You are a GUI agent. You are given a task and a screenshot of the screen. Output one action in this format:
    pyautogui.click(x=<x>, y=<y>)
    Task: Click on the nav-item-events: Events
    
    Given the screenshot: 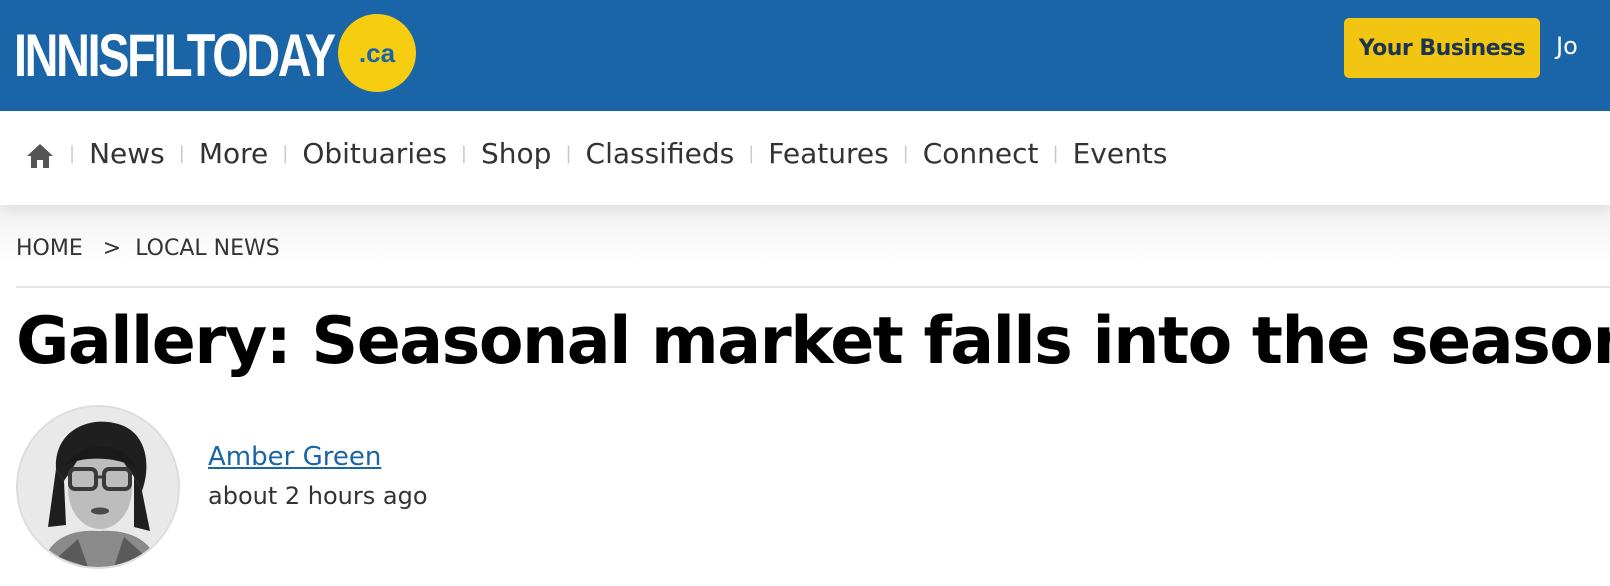 What is the action you would take?
    pyautogui.click(x=1120, y=153)
    